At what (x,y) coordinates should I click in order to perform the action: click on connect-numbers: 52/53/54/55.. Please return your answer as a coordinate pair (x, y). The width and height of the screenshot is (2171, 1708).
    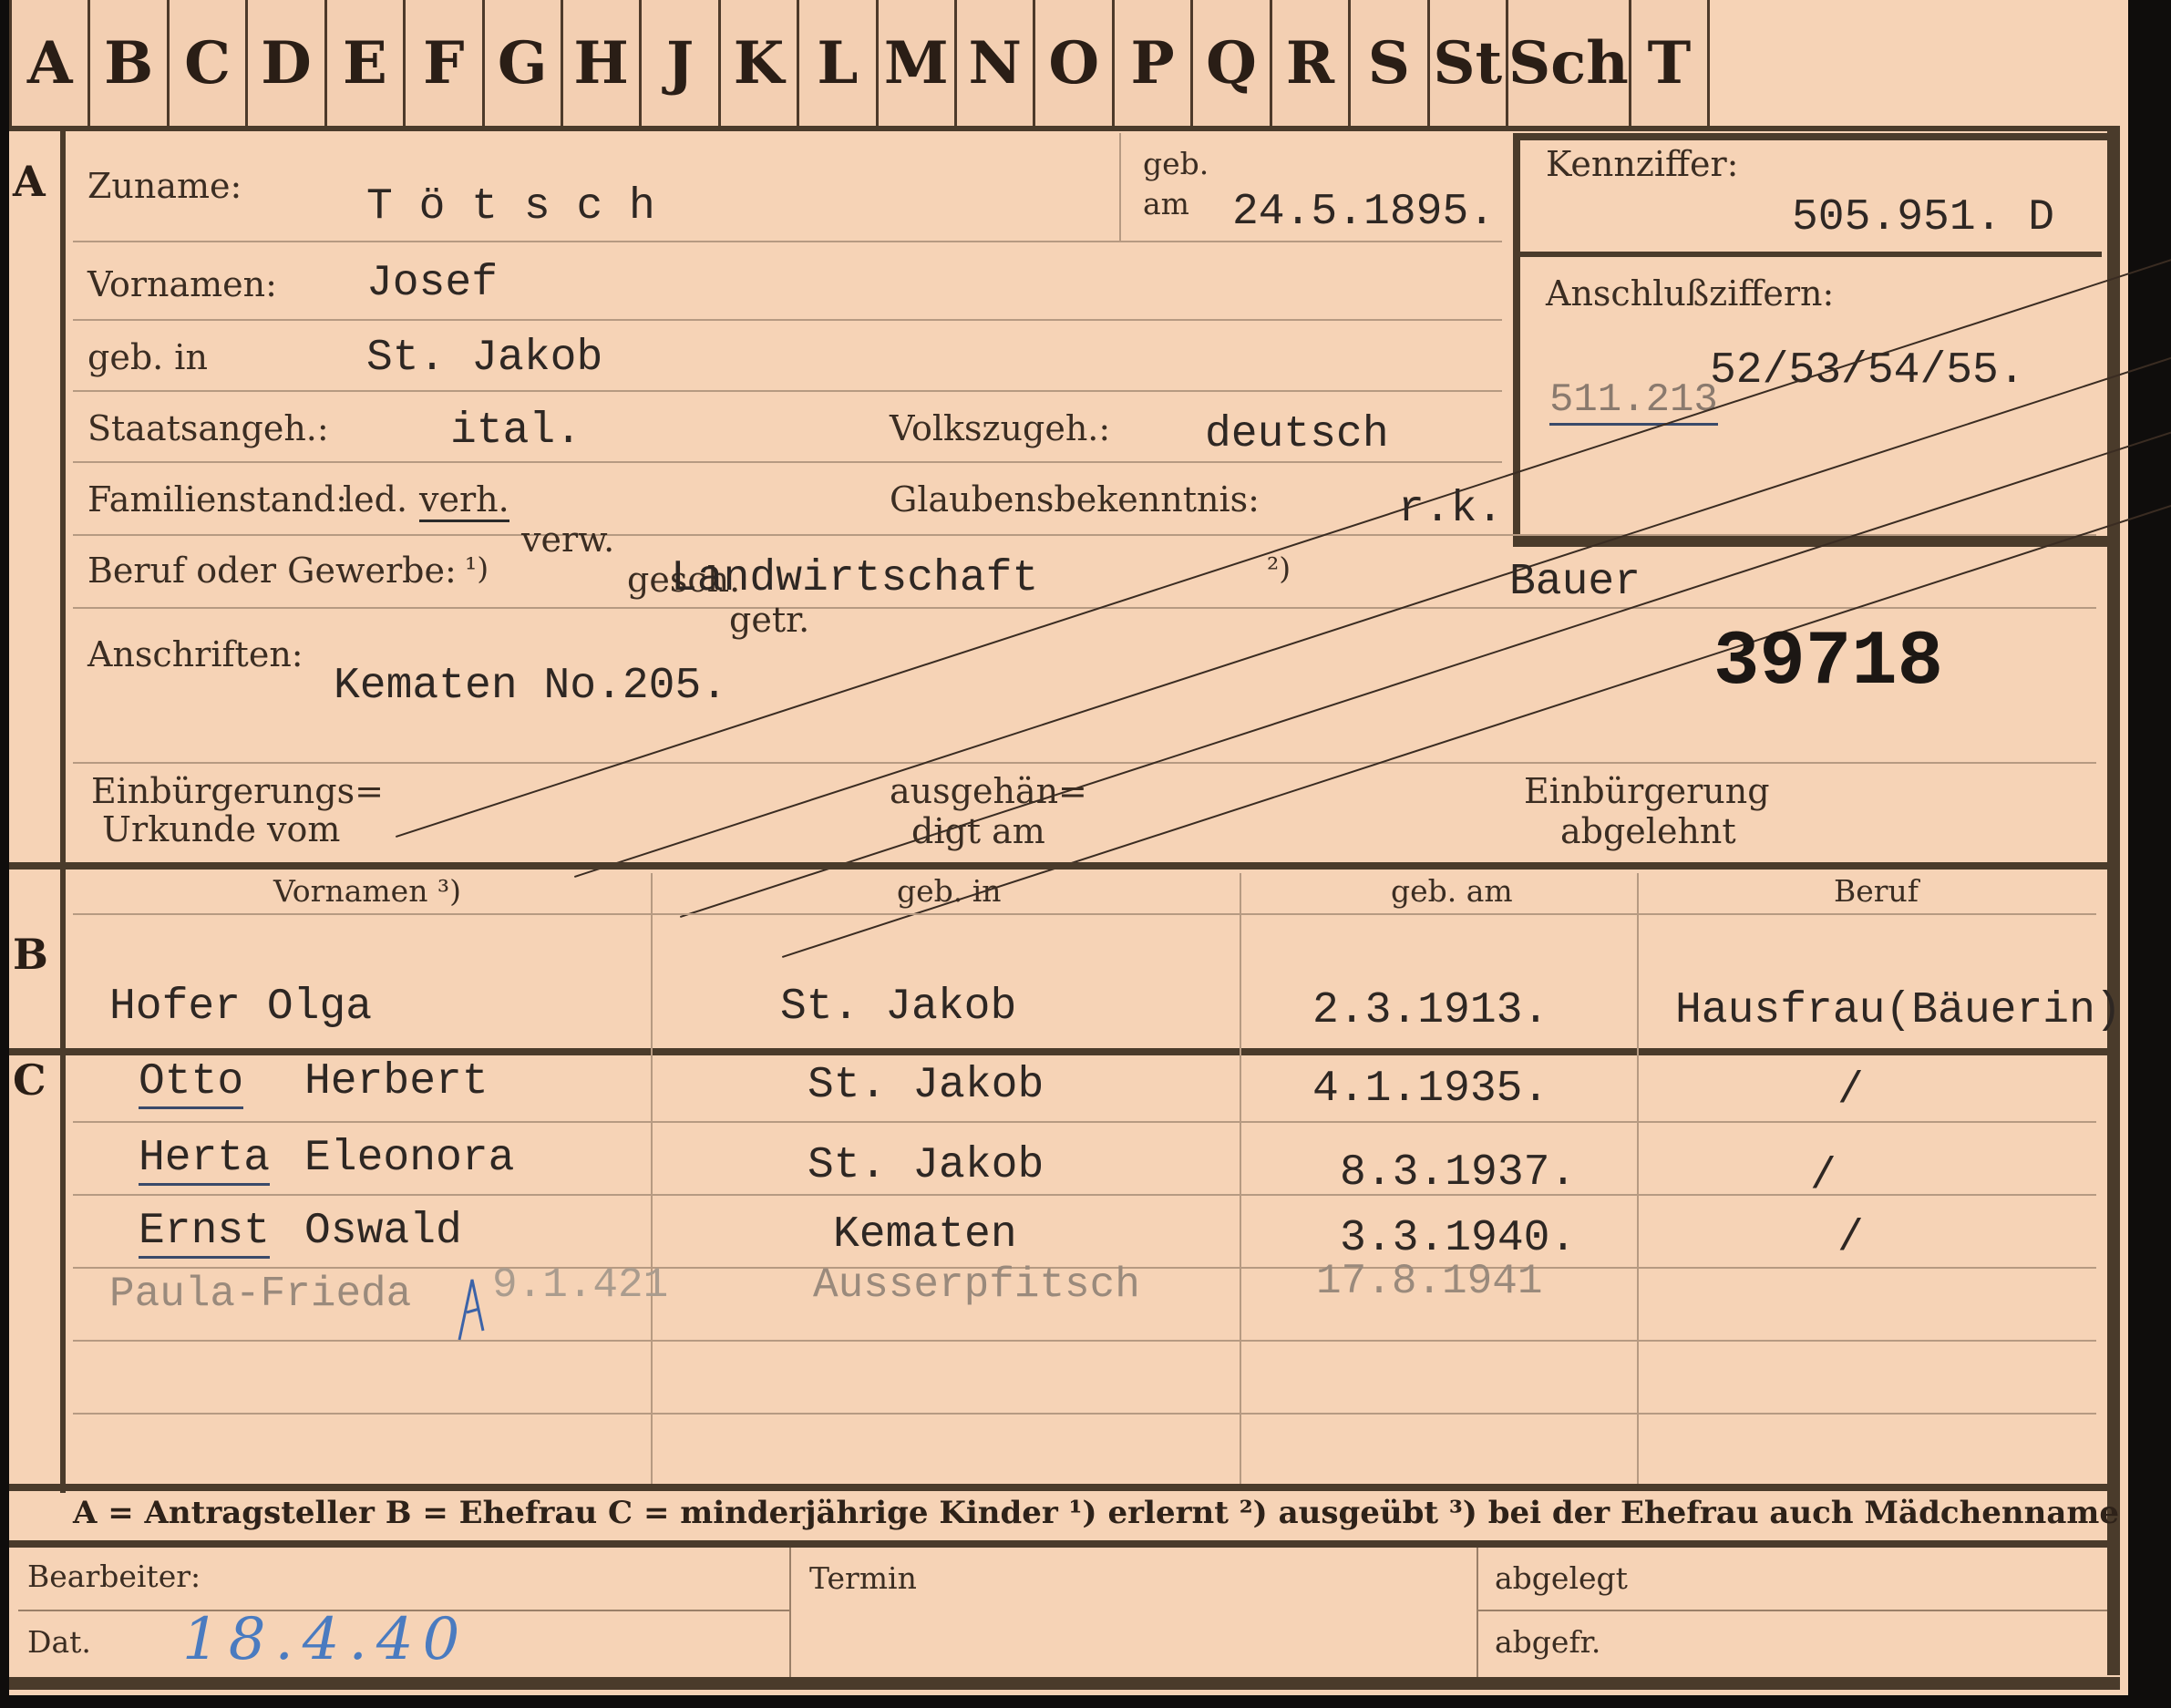
    Looking at the image, I should click on (1867, 371).